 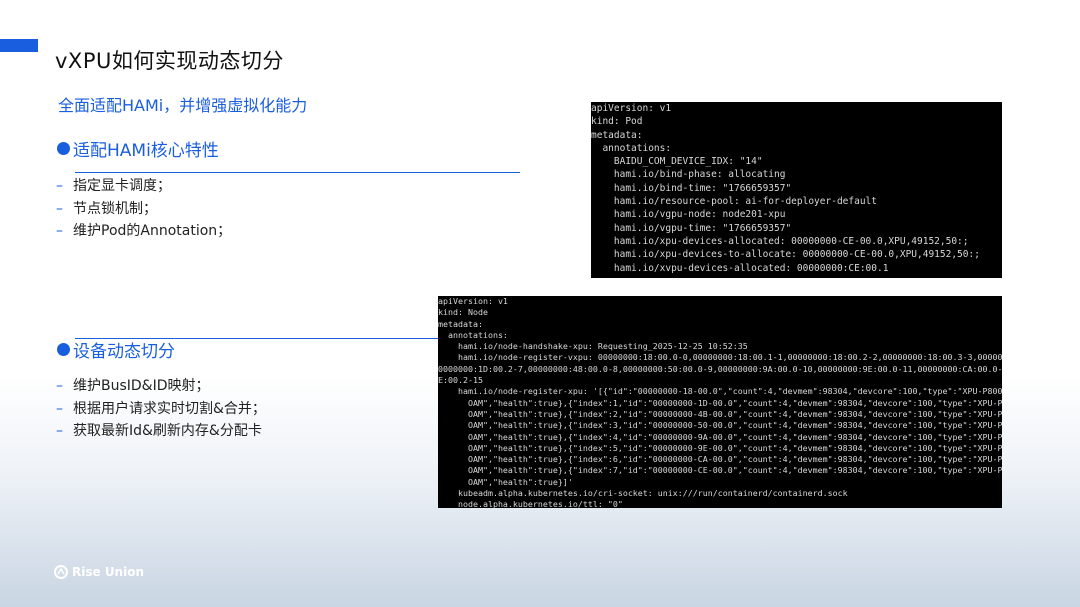 I want to click on list-item: – 维护BusID&ID映射；, so click(x=161, y=386).